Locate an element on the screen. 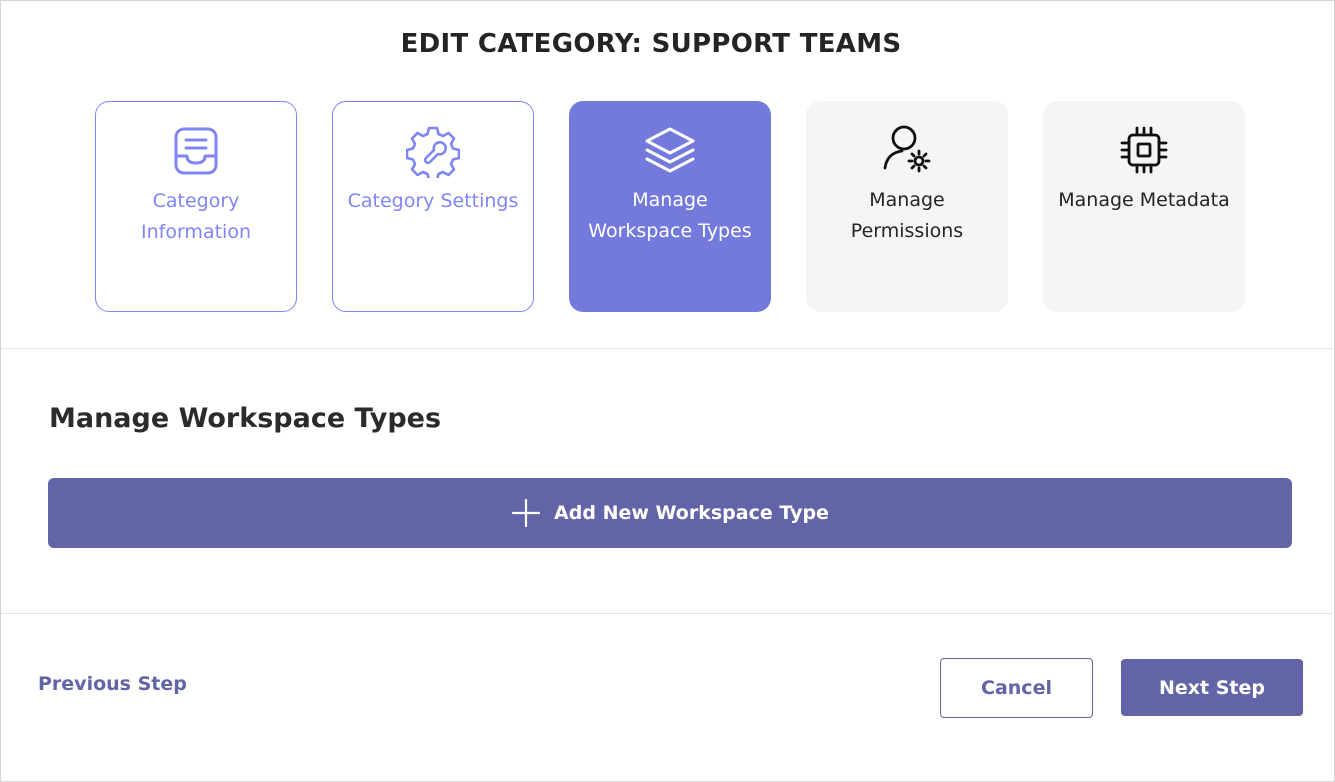 The height and width of the screenshot is (782, 1335). next-step-button: Next Step is located at coordinates (1212, 687).